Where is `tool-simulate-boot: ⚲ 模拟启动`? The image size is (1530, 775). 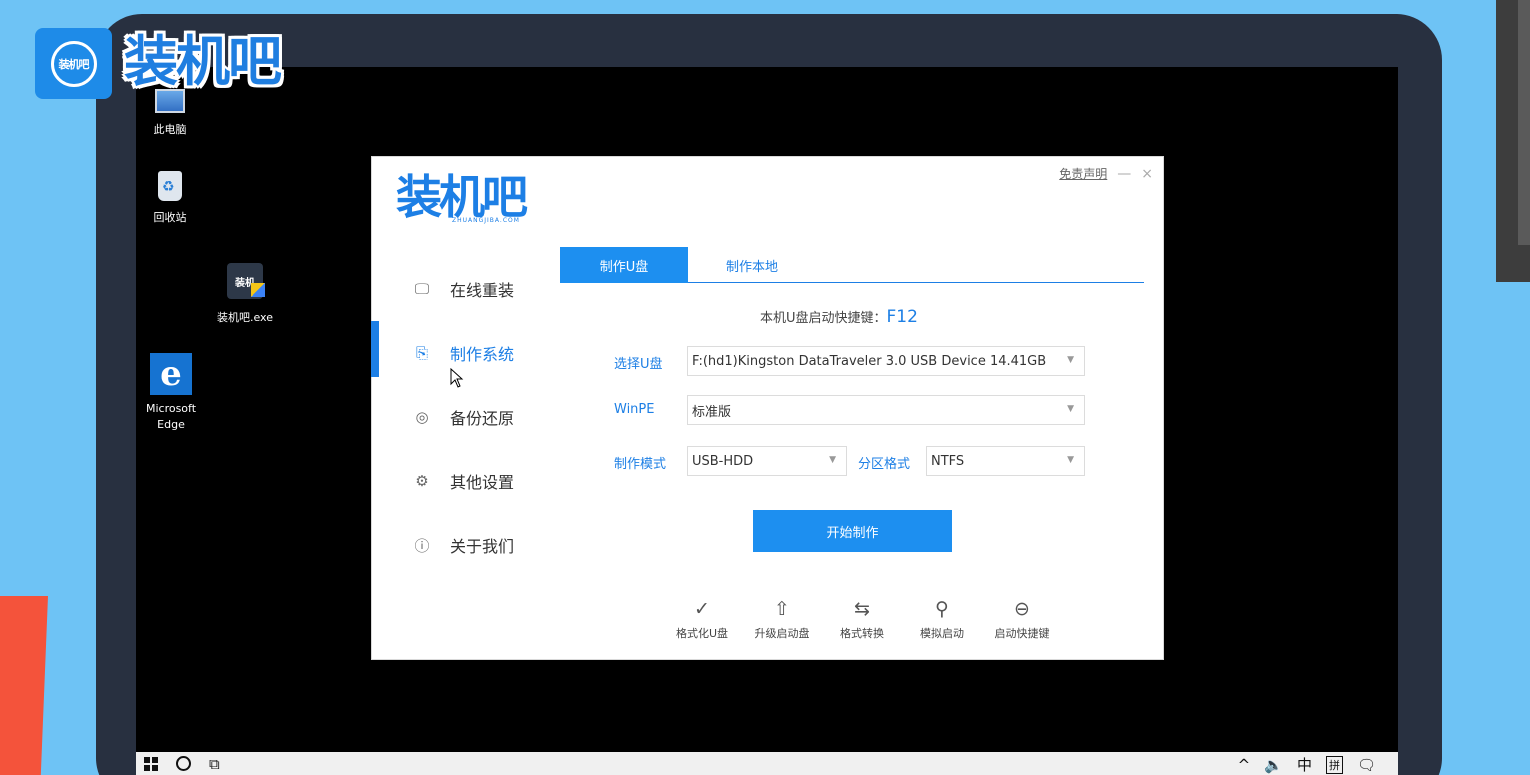
tool-simulate-boot: ⚲ 模拟启动 is located at coordinates (942, 619).